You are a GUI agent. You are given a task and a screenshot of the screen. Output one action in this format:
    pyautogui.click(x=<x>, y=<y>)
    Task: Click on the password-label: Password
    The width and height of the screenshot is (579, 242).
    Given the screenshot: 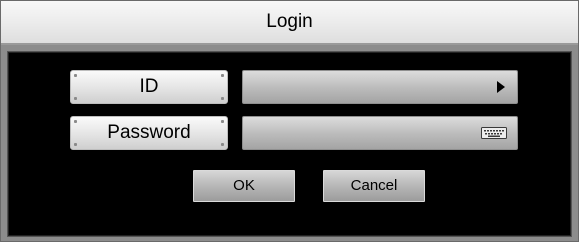 What is the action you would take?
    pyautogui.click(x=149, y=133)
    